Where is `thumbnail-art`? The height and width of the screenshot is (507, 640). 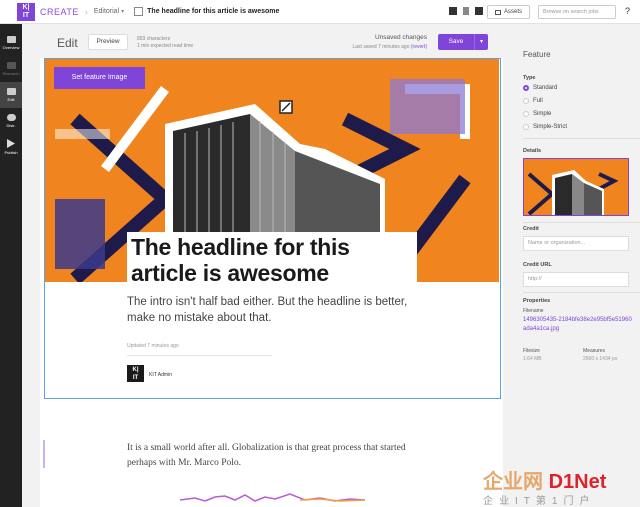 thumbnail-art is located at coordinates (576, 187).